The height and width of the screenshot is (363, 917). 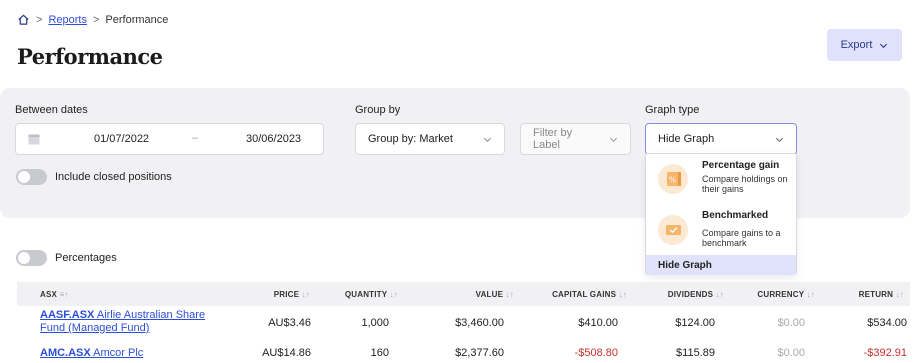 I want to click on breadcrumb-current: Performance, so click(x=137, y=19).